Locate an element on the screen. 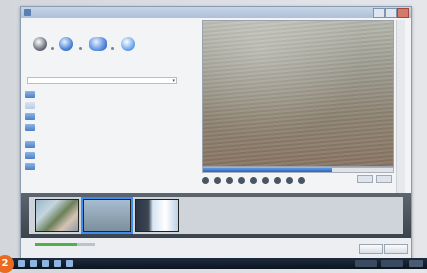 This screenshot has height=273, width=427. import-progress-fill is located at coordinates (56, 244).